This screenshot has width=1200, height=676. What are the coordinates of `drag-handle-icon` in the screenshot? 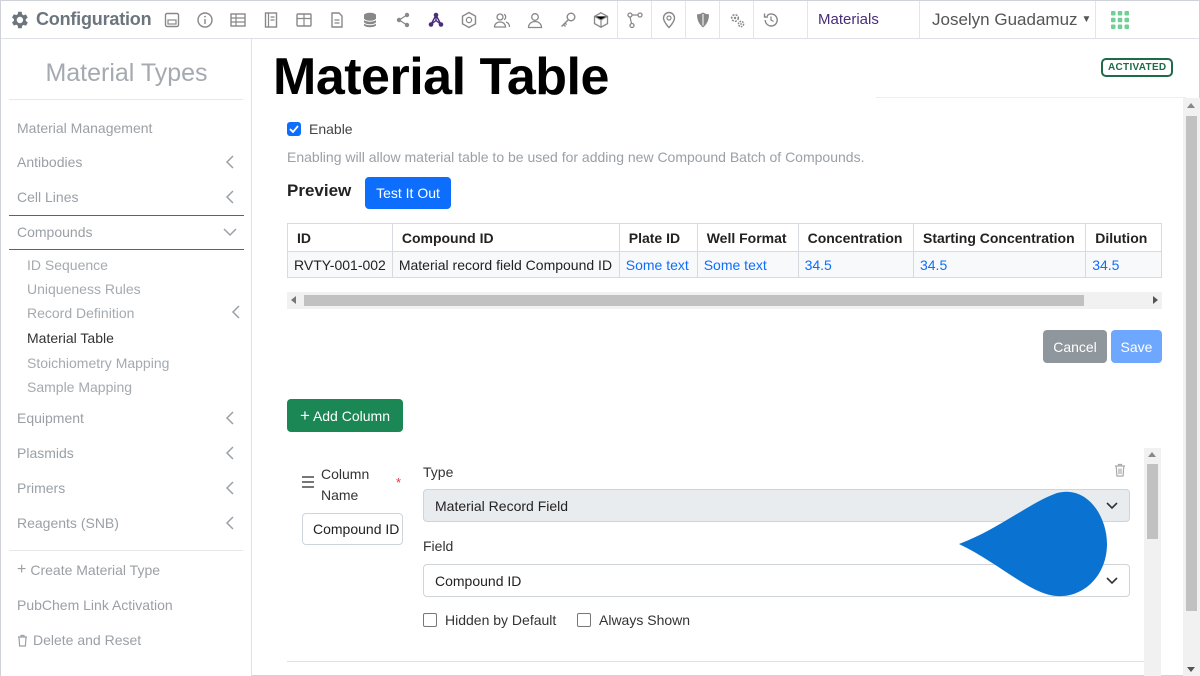 It's located at (308, 483).